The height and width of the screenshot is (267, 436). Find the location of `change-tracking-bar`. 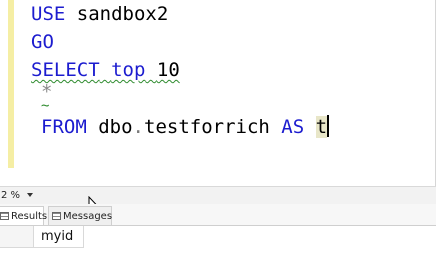

change-tracking-bar is located at coordinates (11, 84).